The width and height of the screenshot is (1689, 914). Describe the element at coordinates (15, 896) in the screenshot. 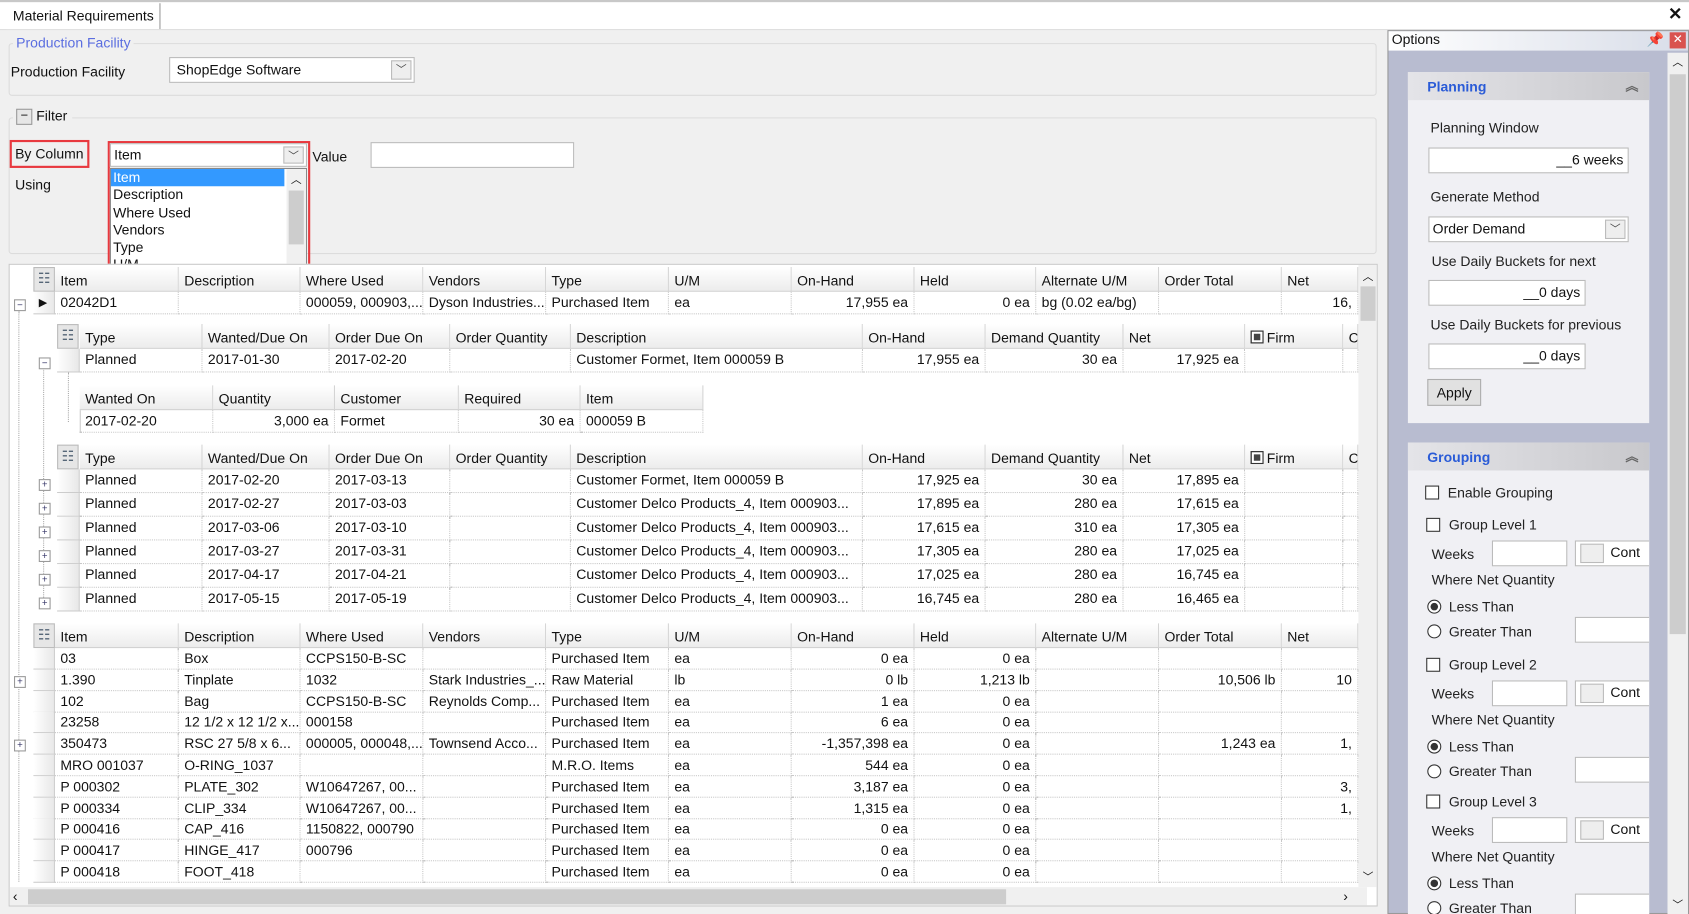

I see `scroll-left-icon: ‹` at that location.